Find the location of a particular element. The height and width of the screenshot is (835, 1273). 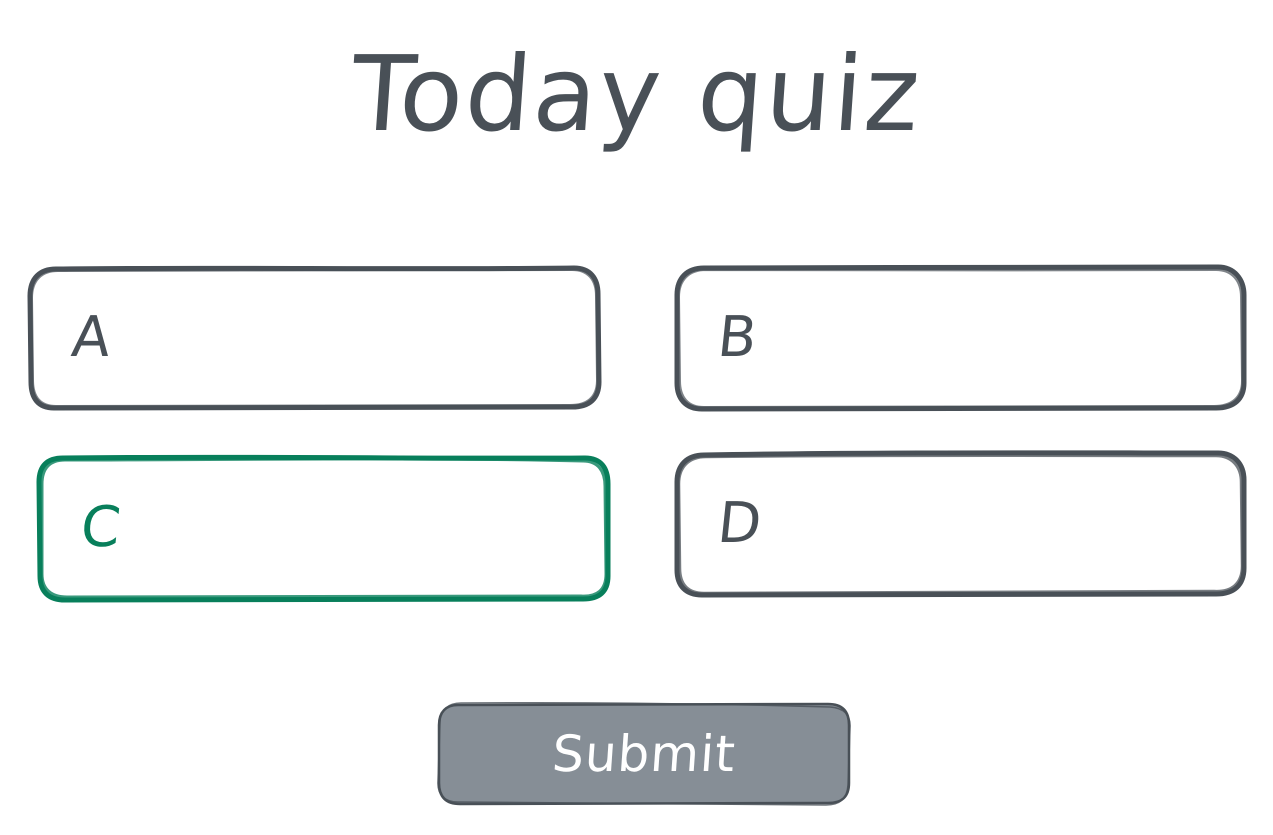

option-a-border is located at coordinates (314, 338).